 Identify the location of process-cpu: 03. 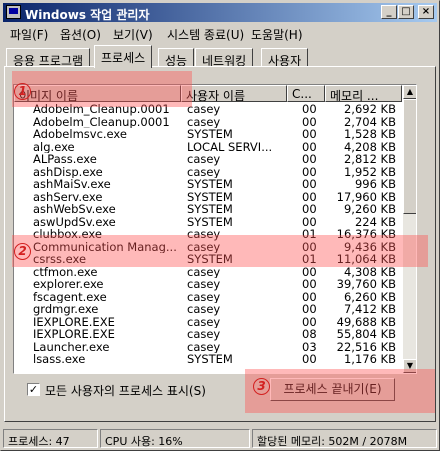
(309, 346).